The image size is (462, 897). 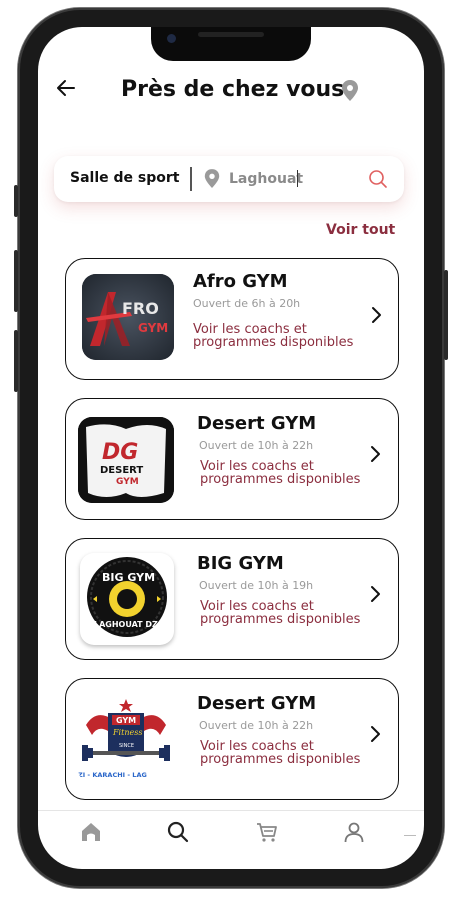 I want to click on camera, so click(x=171, y=38).